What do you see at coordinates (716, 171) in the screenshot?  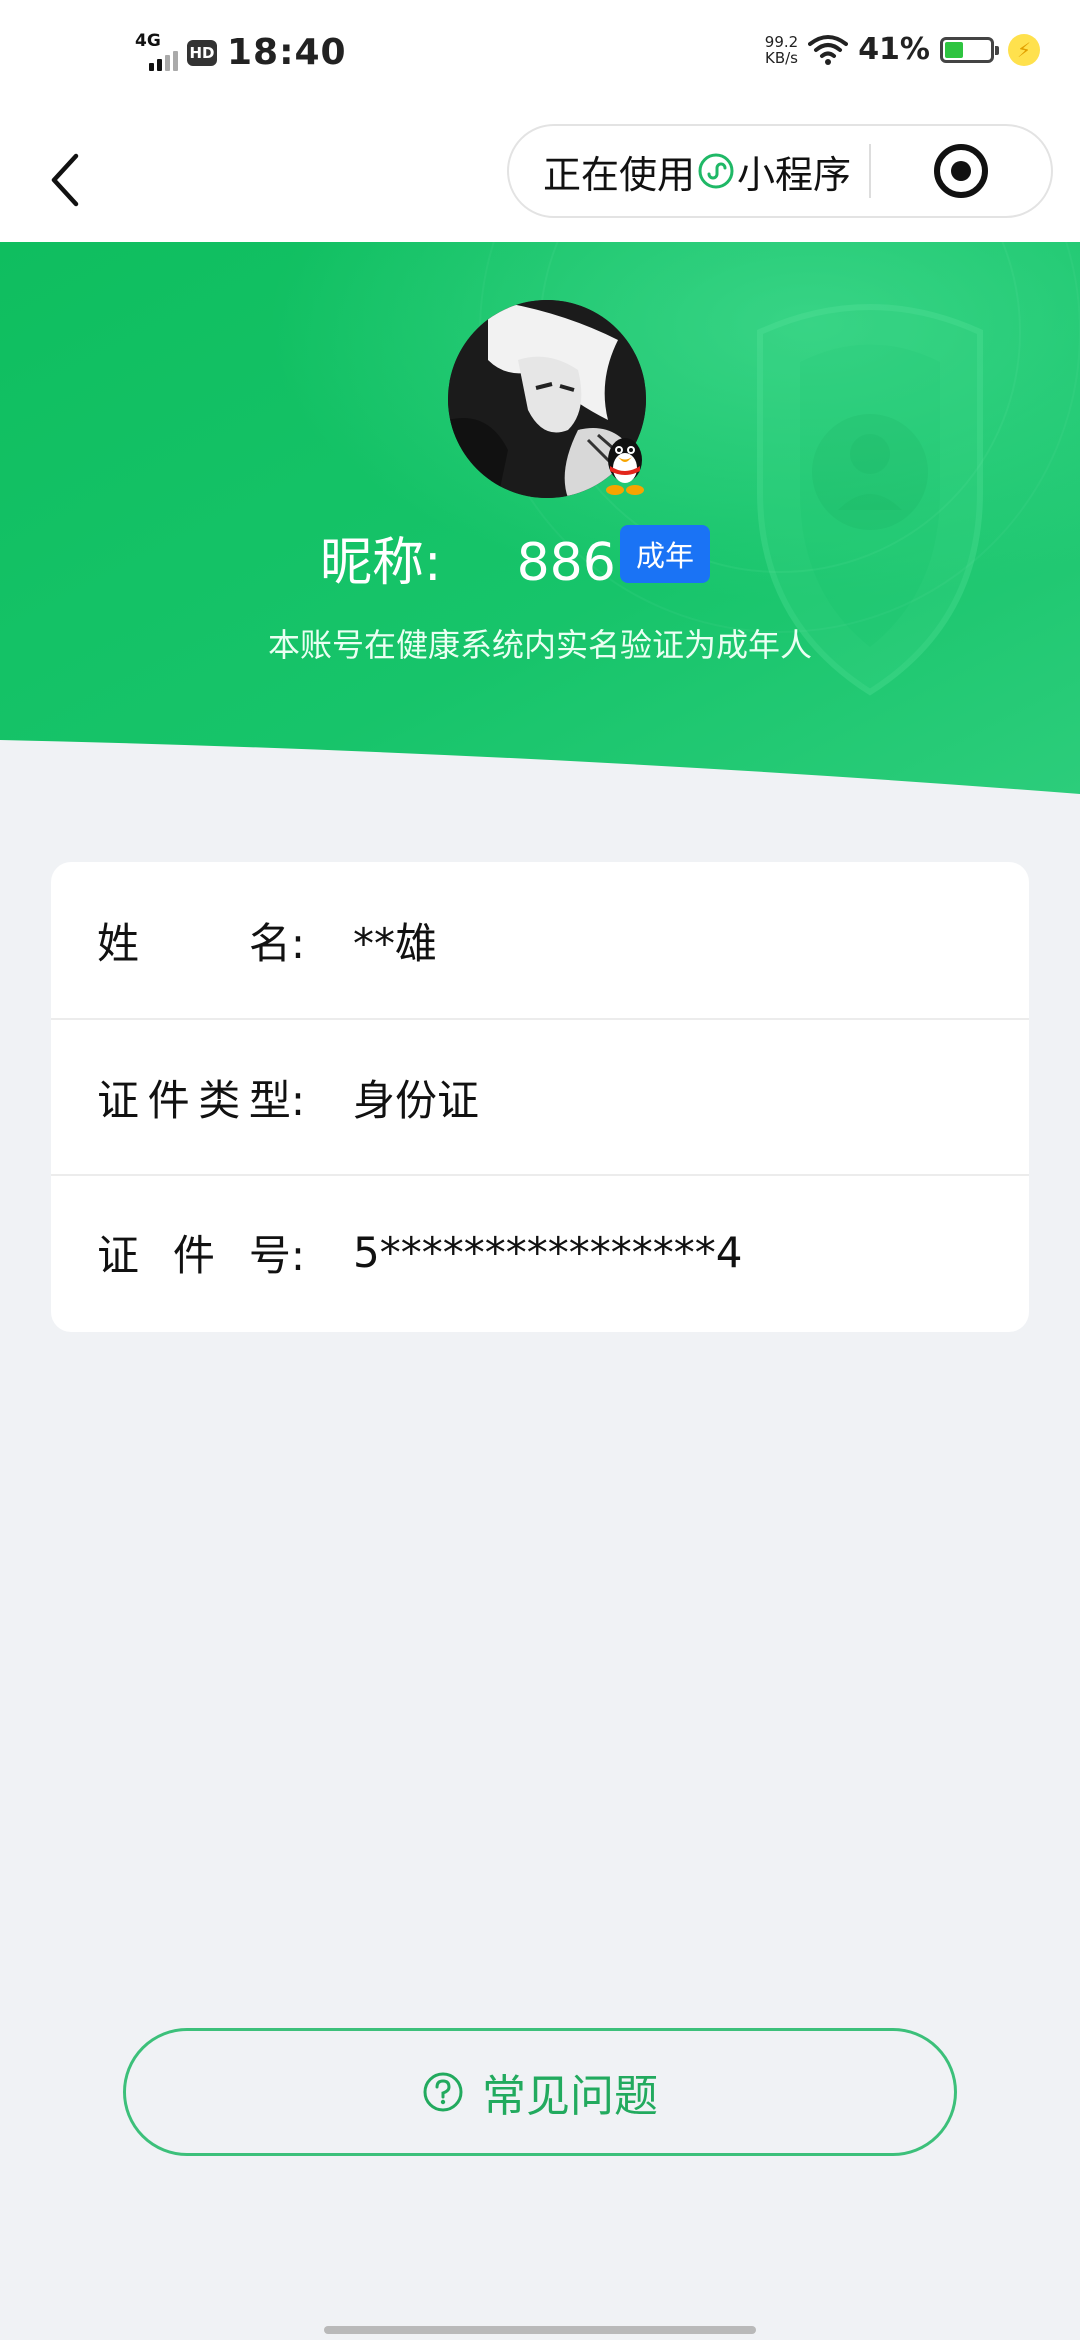 I see `mini-program-icon` at bounding box center [716, 171].